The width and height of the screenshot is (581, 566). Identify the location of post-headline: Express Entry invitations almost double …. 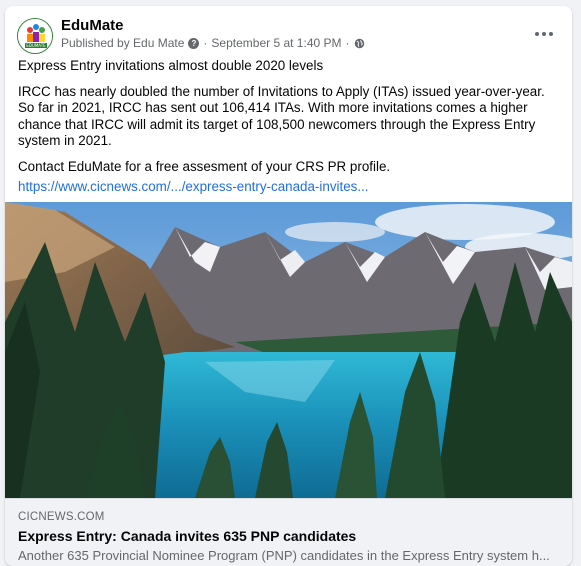
(171, 65).